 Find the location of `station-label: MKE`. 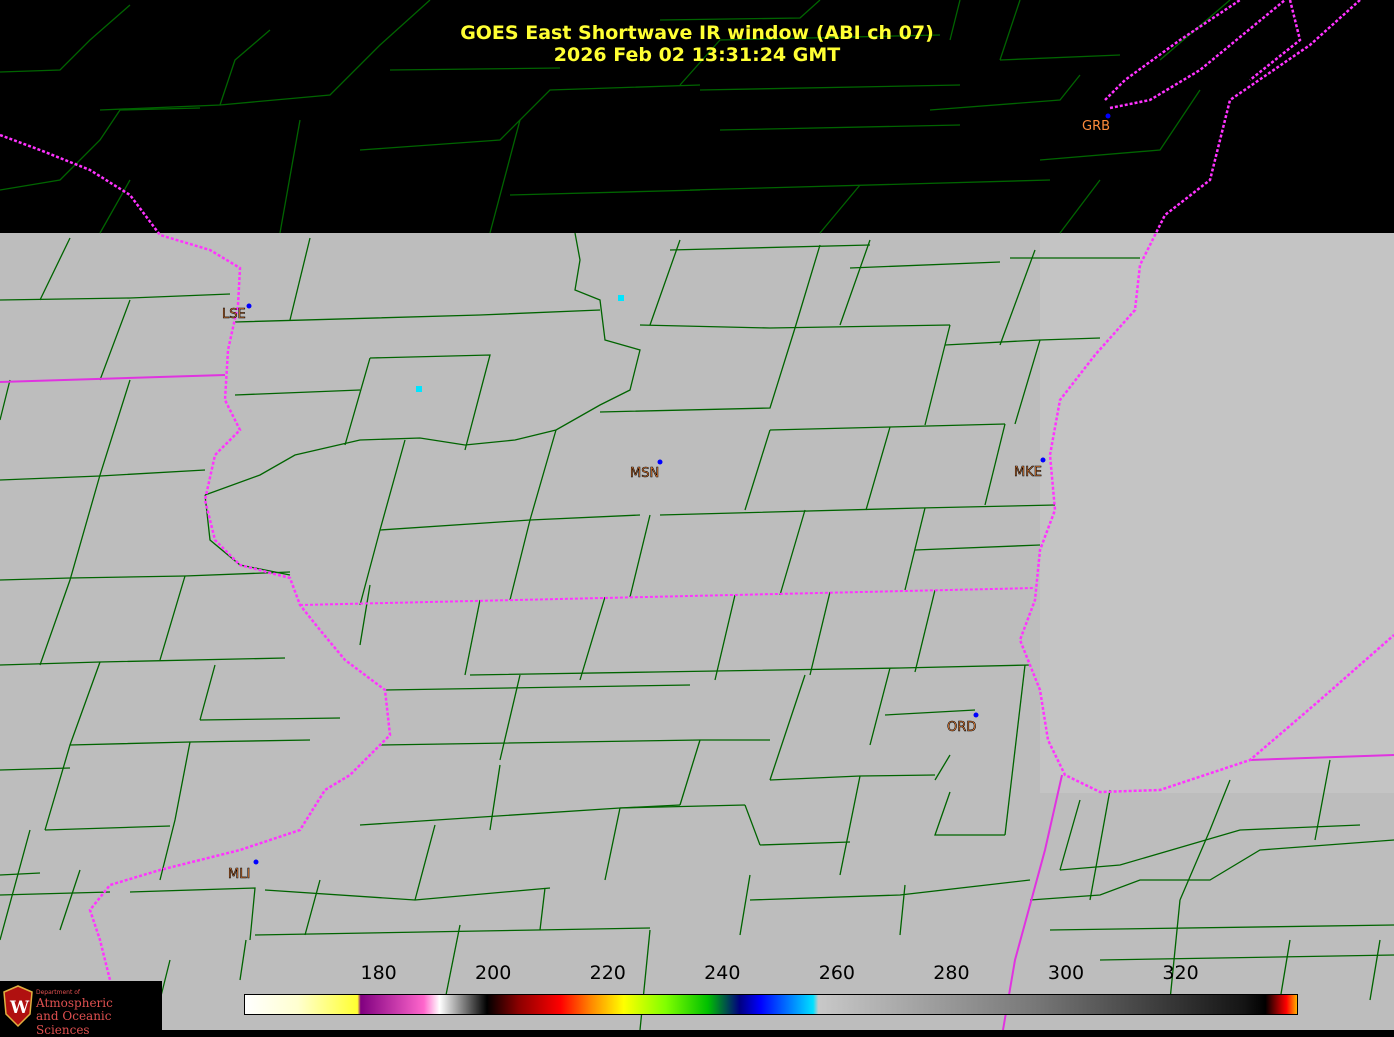

station-label: MKE is located at coordinates (1028, 472).